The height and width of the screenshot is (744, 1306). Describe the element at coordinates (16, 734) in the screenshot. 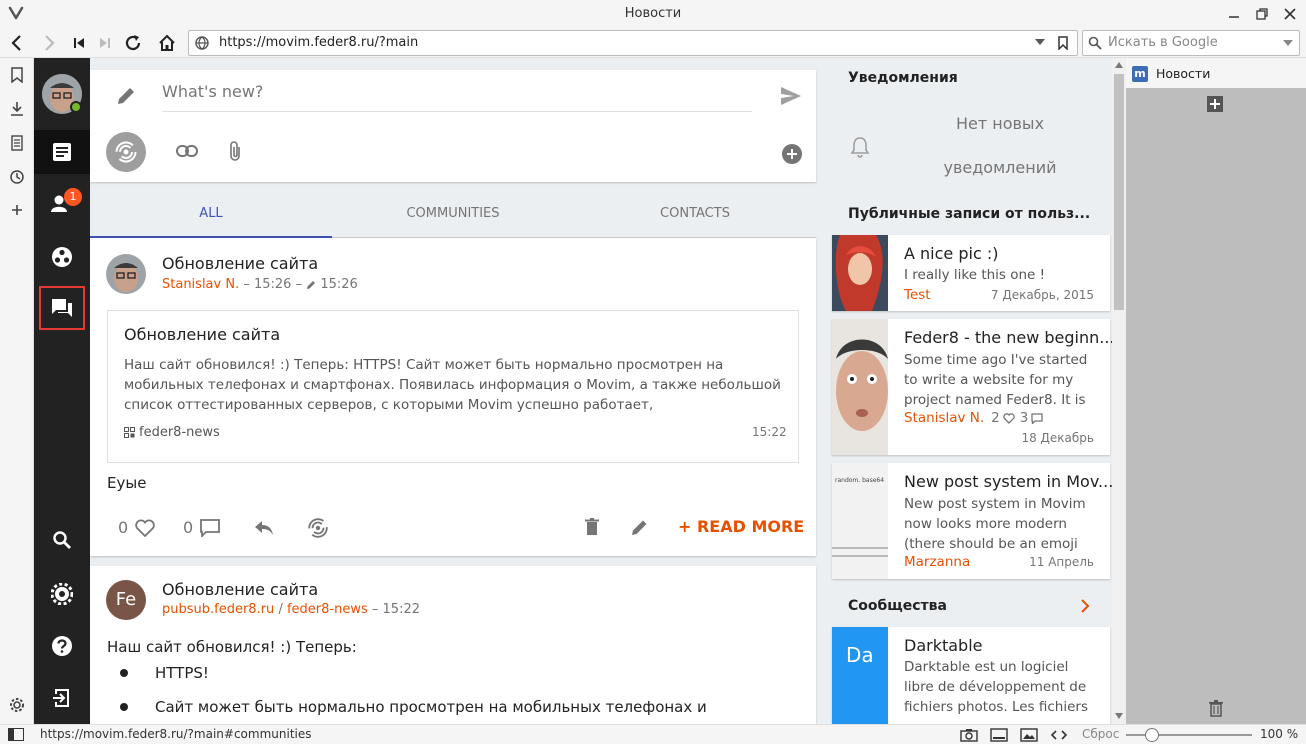

I see `panel-toggle-icon` at that location.